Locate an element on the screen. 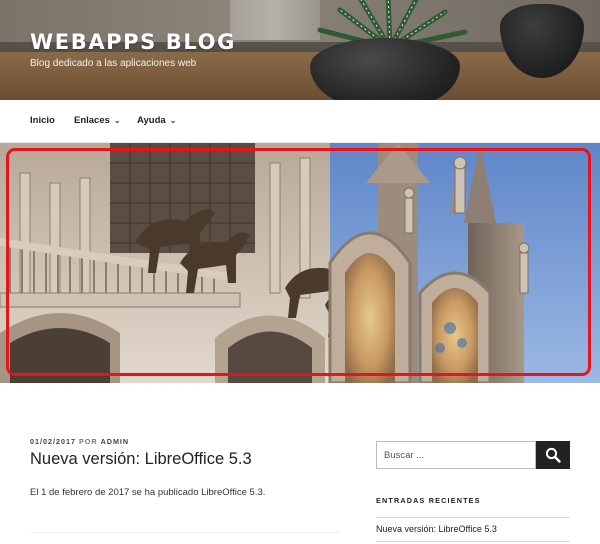  site-tagline: Blog dedicado a las aplicaciones web is located at coordinates (113, 63).